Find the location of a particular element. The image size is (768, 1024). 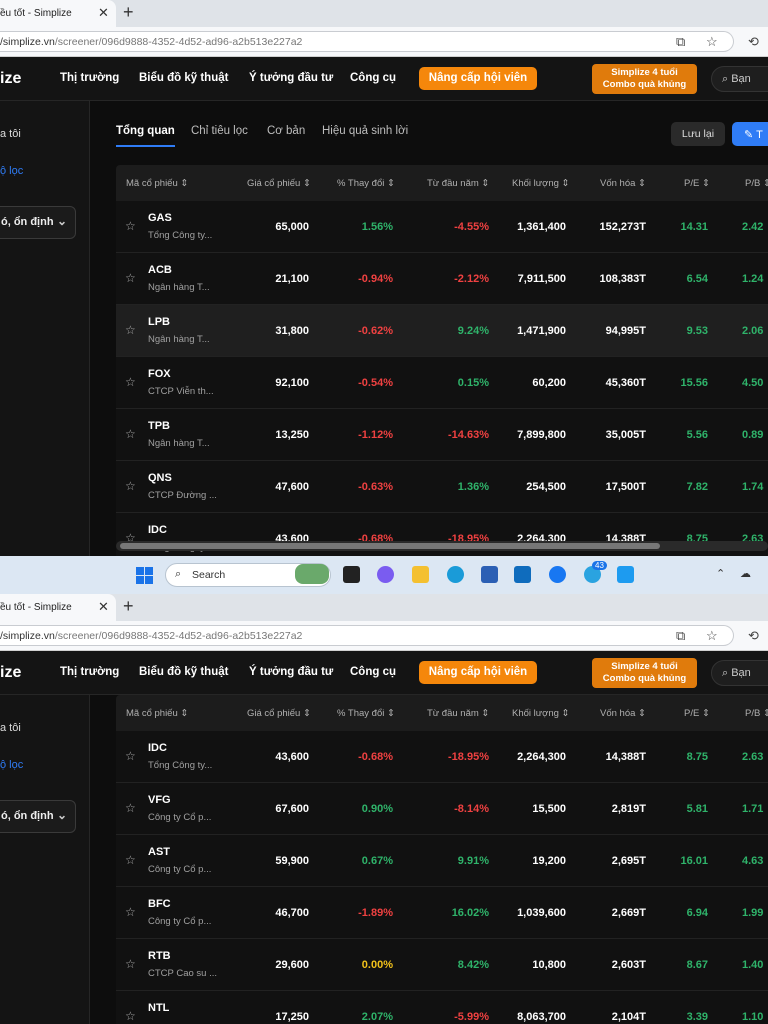

nav-market: Thị trường is located at coordinates (89, 78).